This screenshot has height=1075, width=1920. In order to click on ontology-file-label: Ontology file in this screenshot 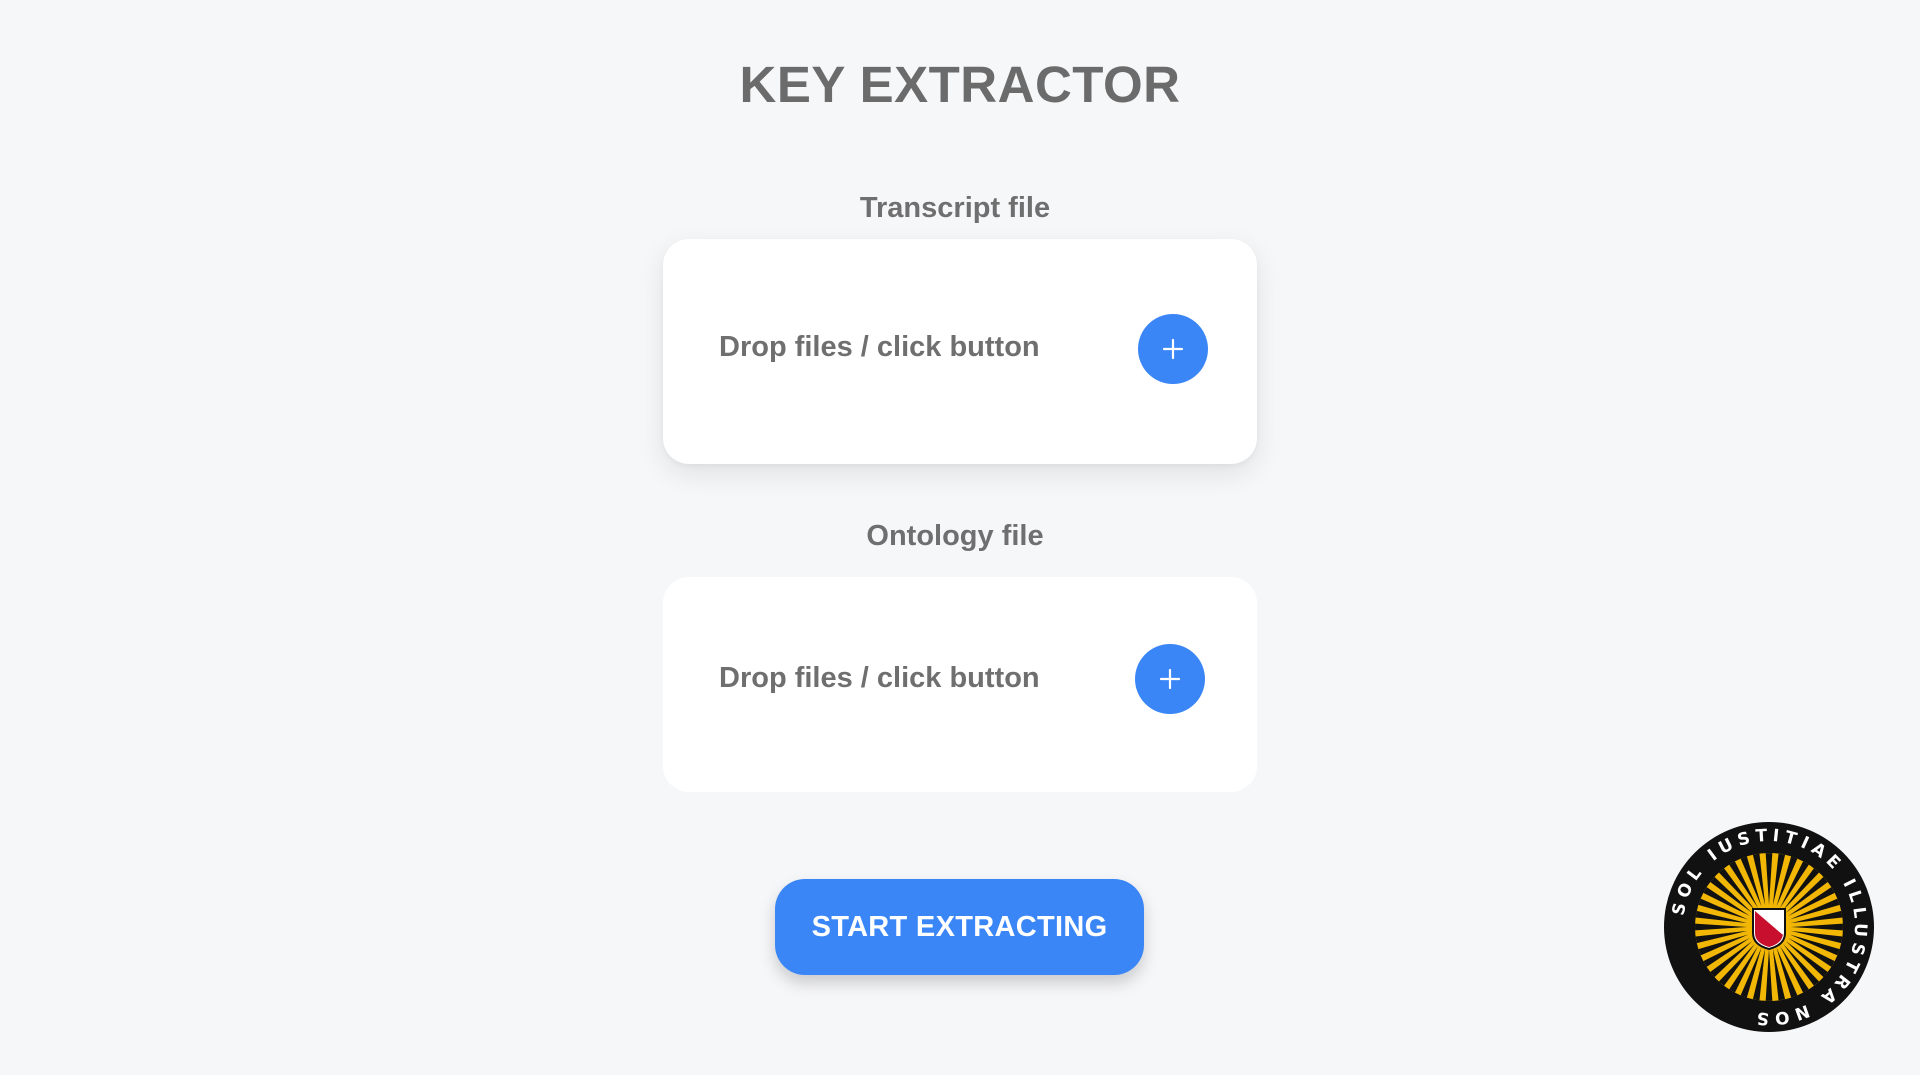, I will do `click(955, 536)`.